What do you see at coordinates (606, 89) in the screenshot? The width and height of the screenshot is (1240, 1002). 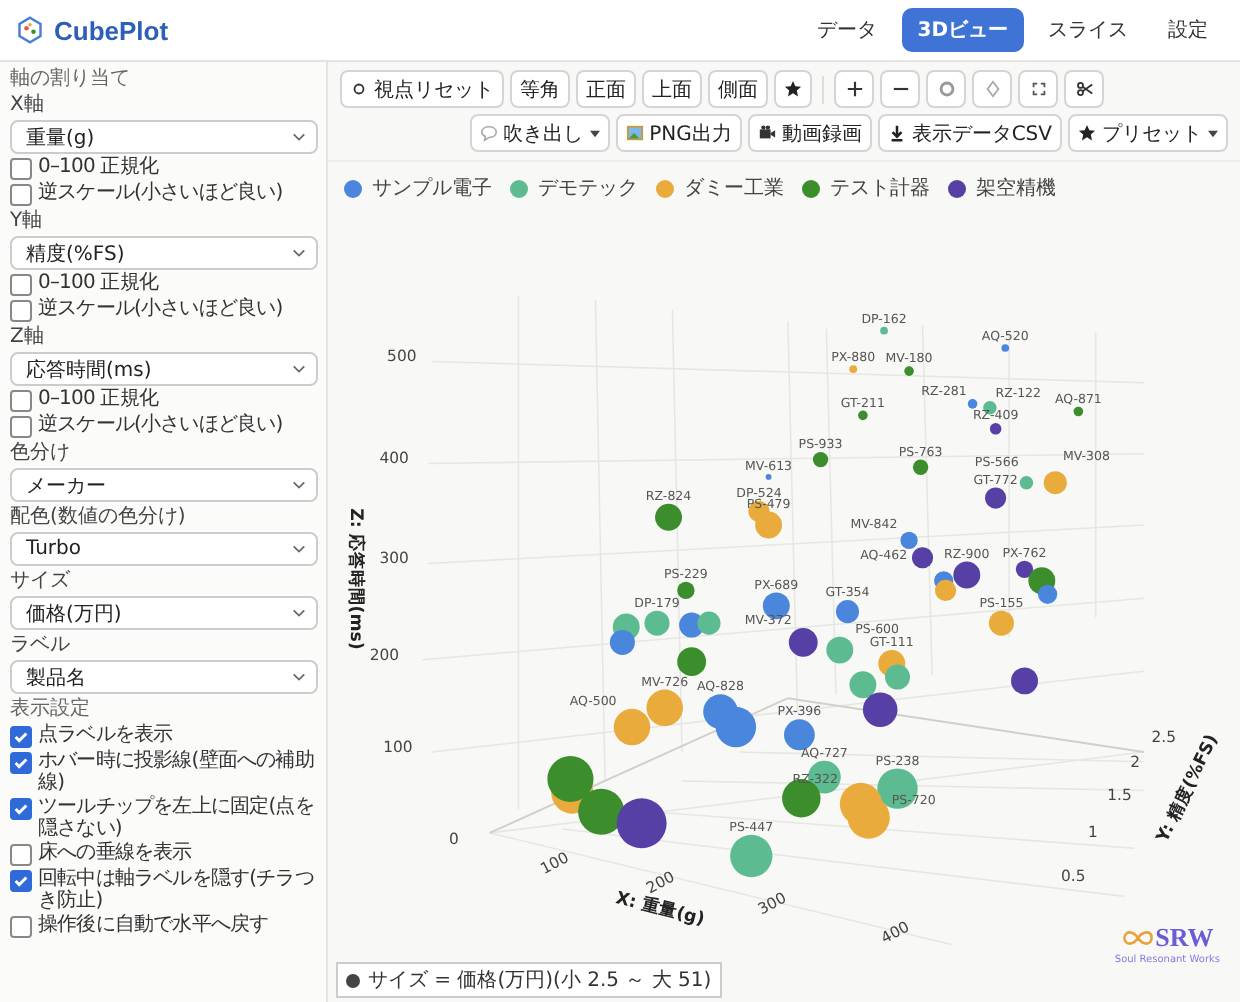 I see `view-button: 正面` at bounding box center [606, 89].